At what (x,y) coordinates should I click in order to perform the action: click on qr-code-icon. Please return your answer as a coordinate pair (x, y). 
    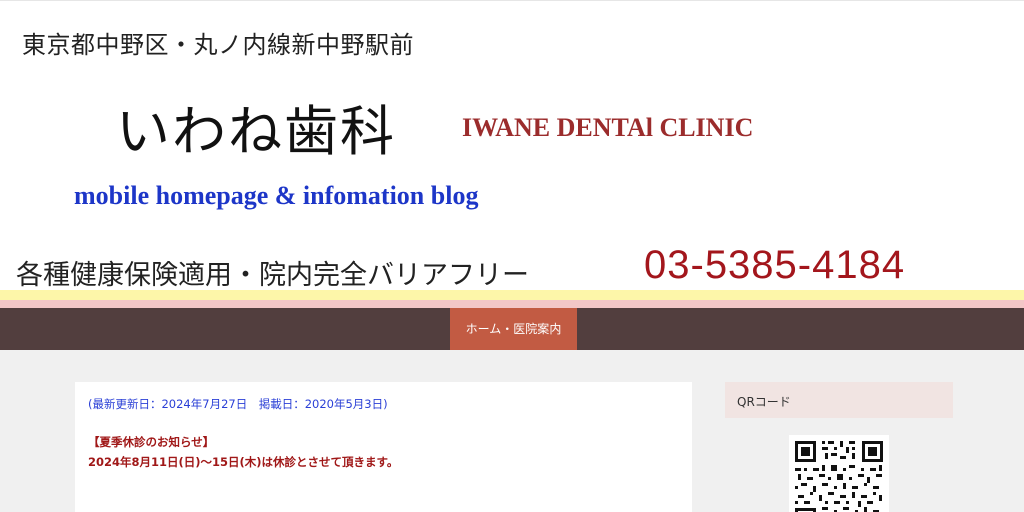
    Looking at the image, I should click on (839, 473).